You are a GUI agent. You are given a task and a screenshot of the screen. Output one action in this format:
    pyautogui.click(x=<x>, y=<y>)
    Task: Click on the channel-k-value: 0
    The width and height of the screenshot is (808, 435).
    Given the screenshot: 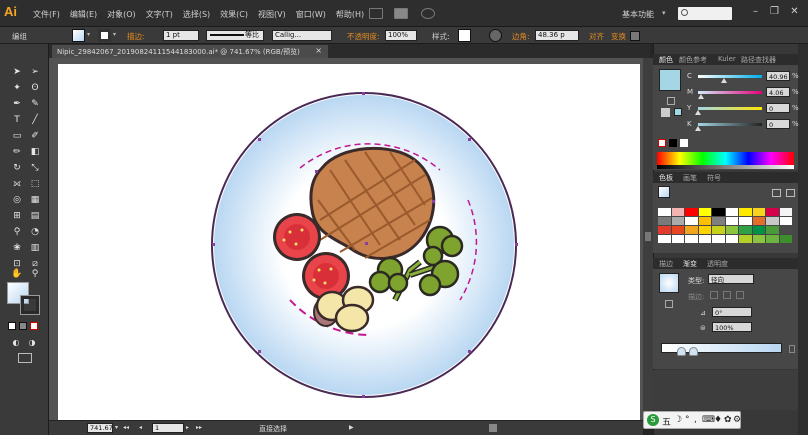 What is the action you would take?
    pyautogui.click(x=778, y=124)
    